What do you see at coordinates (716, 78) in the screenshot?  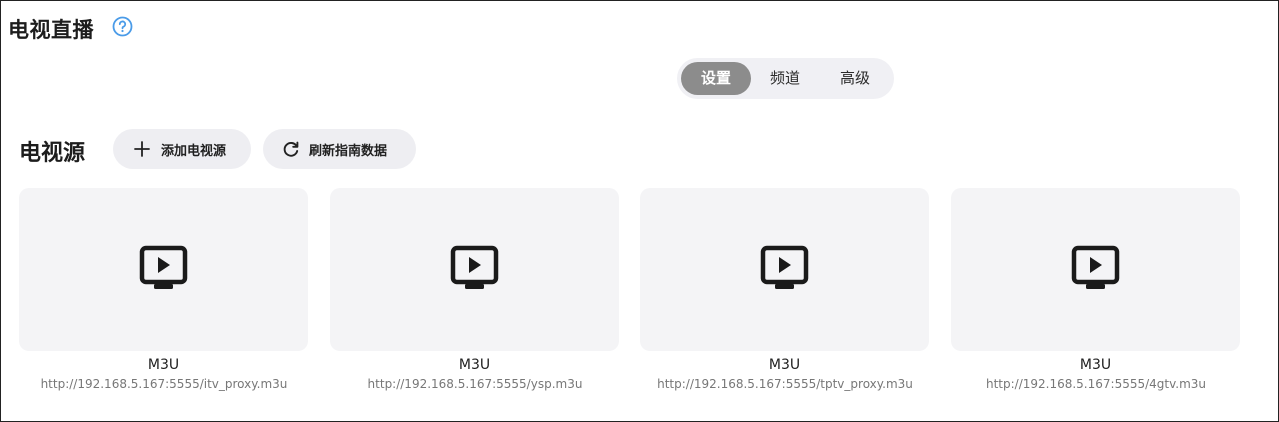 I see `tab-settings: 设置` at bounding box center [716, 78].